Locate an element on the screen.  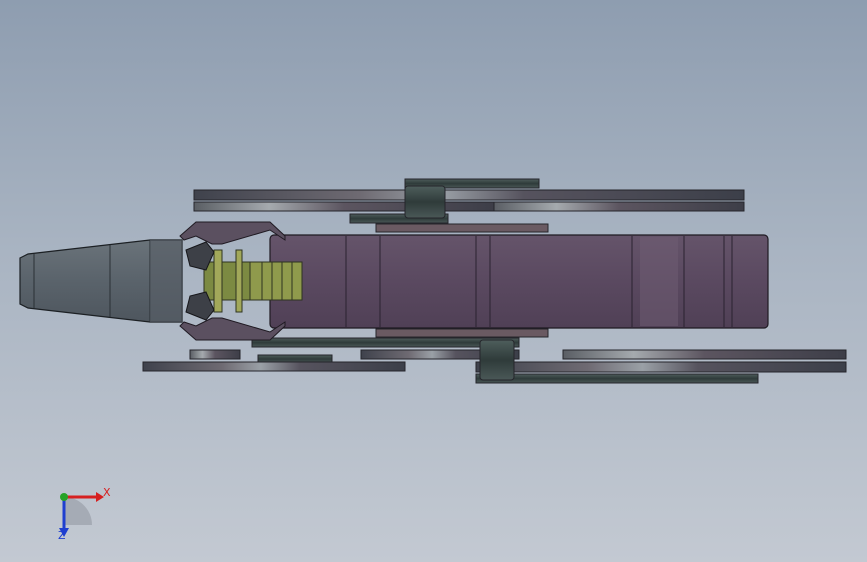
x-axis-label: X is located at coordinates (107, 492).